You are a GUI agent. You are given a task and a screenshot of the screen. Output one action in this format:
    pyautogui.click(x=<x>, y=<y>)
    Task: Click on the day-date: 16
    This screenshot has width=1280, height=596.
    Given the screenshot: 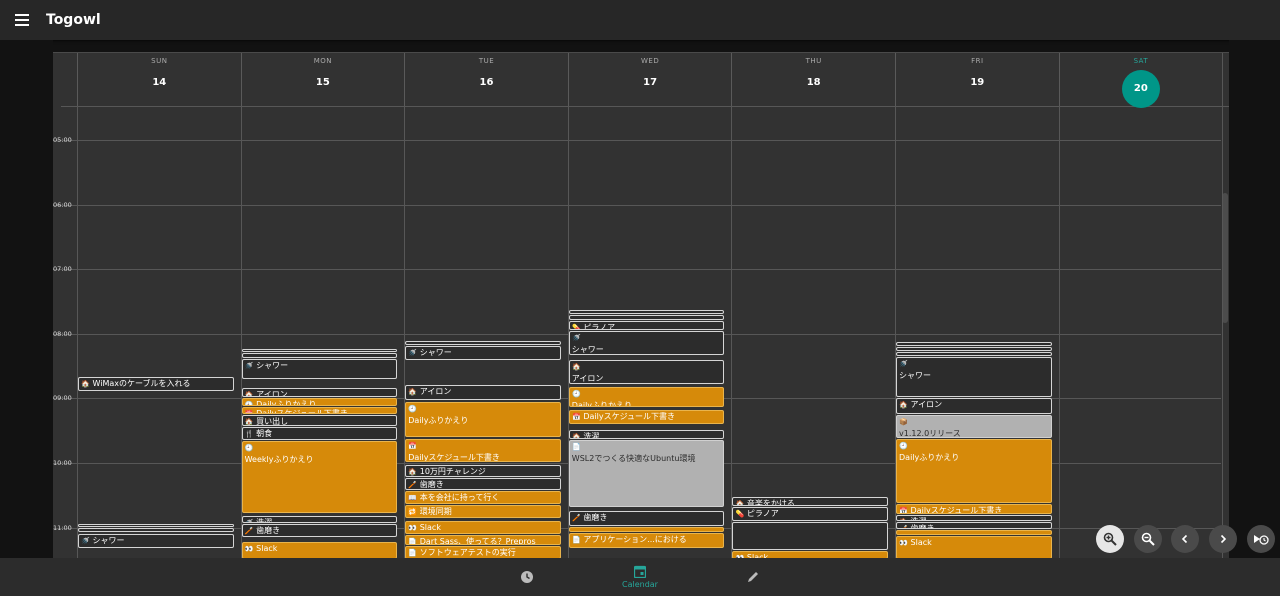 What is the action you would take?
    pyautogui.click(x=486, y=82)
    